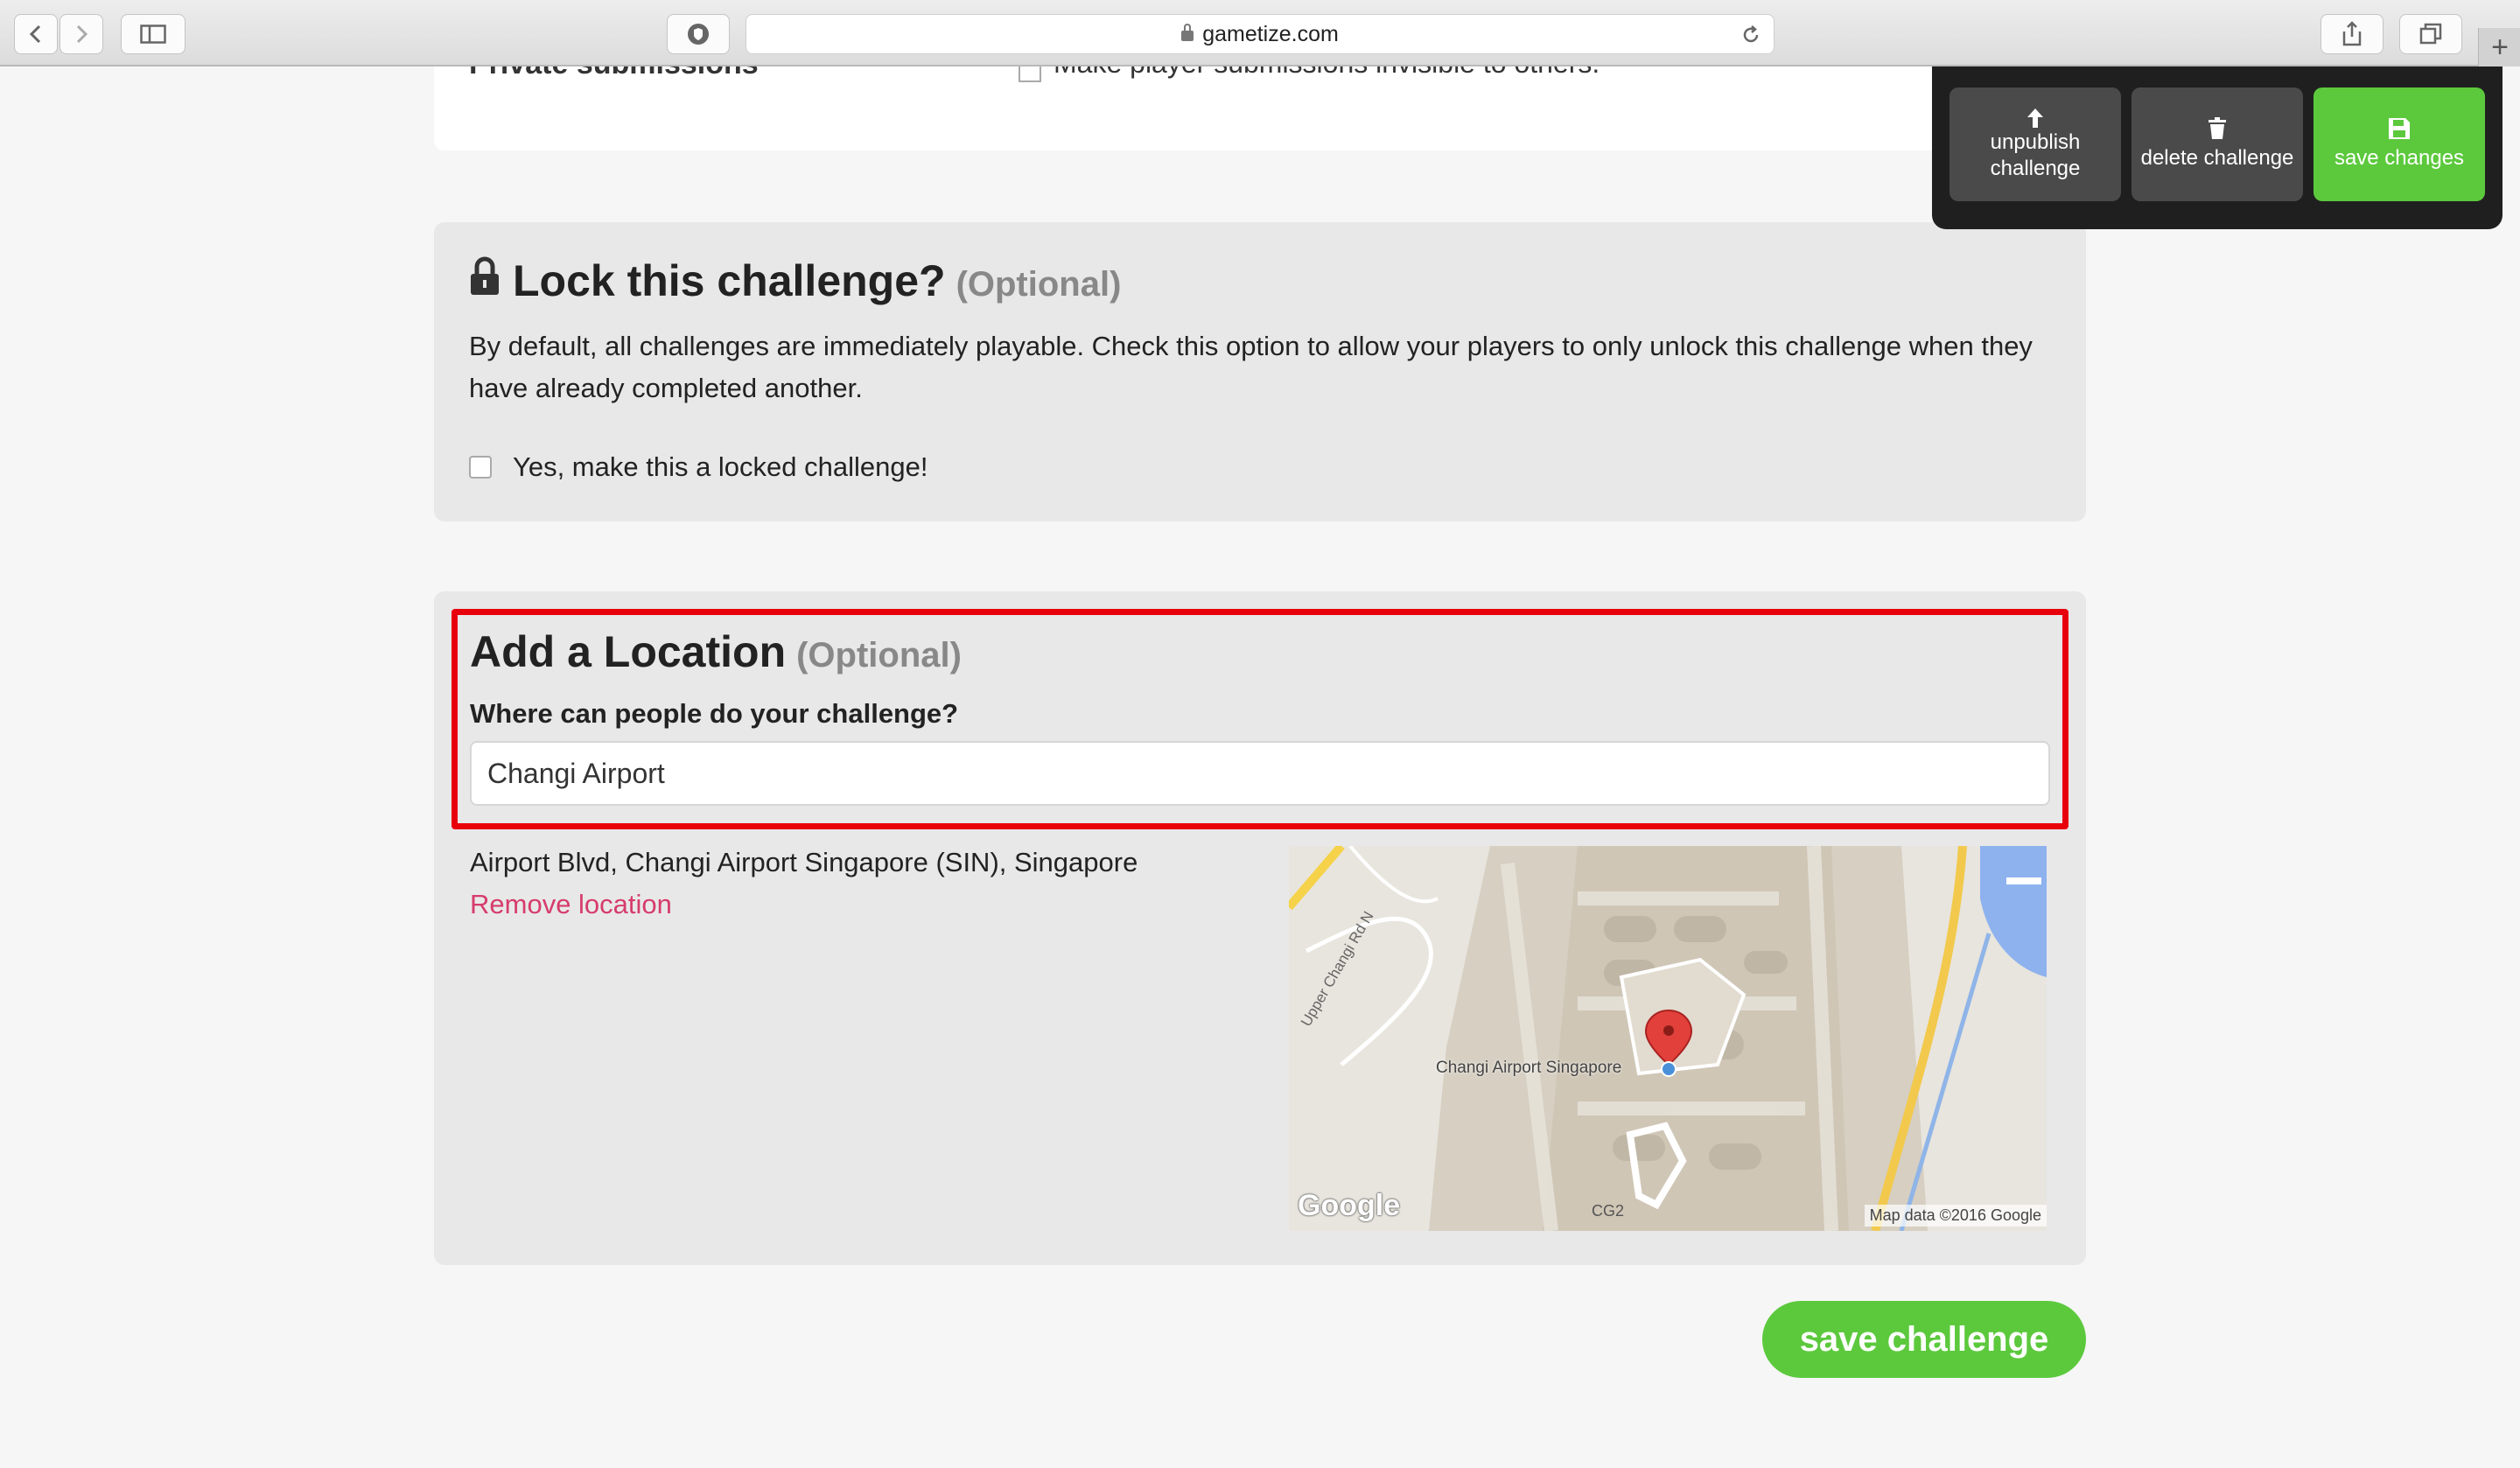 The height and width of the screenshot is (1468, 2520). What do you see at coordinates (2217, 158) in the screenshot?
I see `delete-challenge-label: delete challenge` at bounding box center [2217, 158].